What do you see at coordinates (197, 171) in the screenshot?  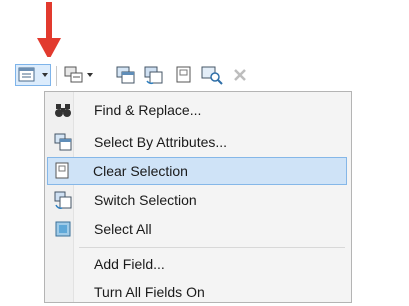 I see `menu-item-clear-selection: Clear Selection` at bounding box center [197, 171].